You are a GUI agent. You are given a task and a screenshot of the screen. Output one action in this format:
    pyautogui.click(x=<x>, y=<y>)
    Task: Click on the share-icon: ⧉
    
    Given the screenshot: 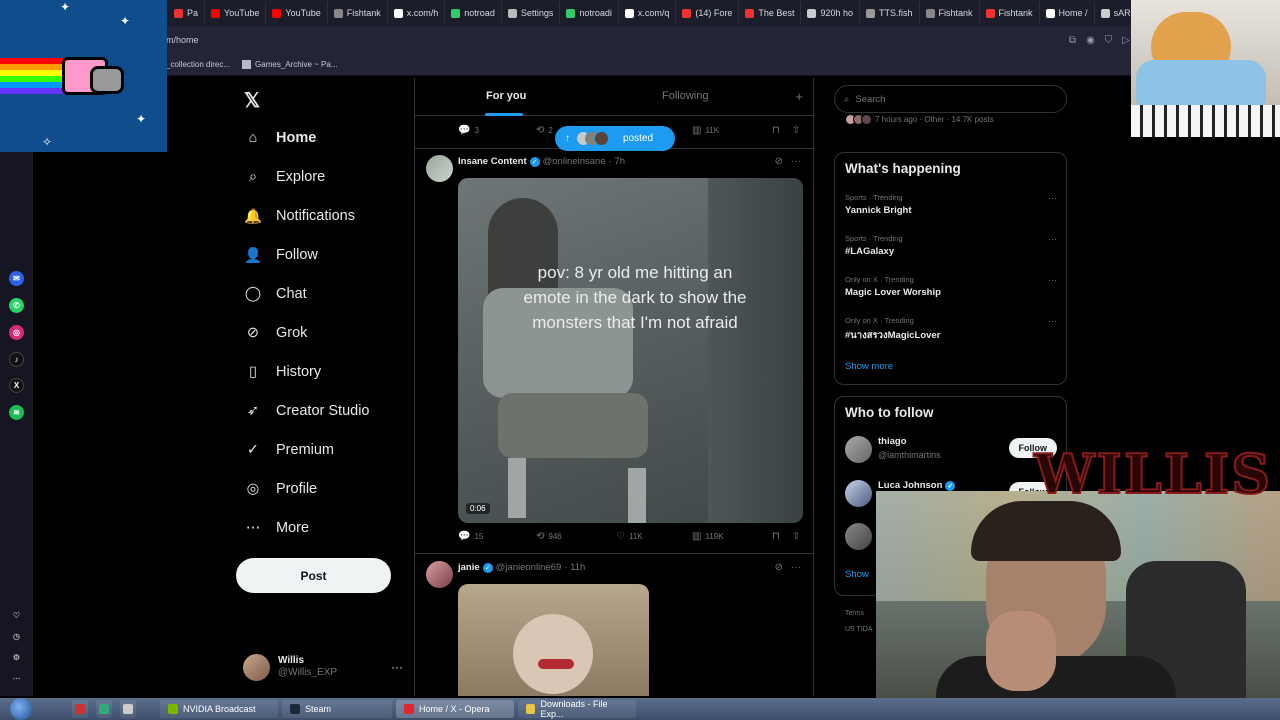 What is the action you would take?
    pyautogui.click(x=1072, y=40)
    